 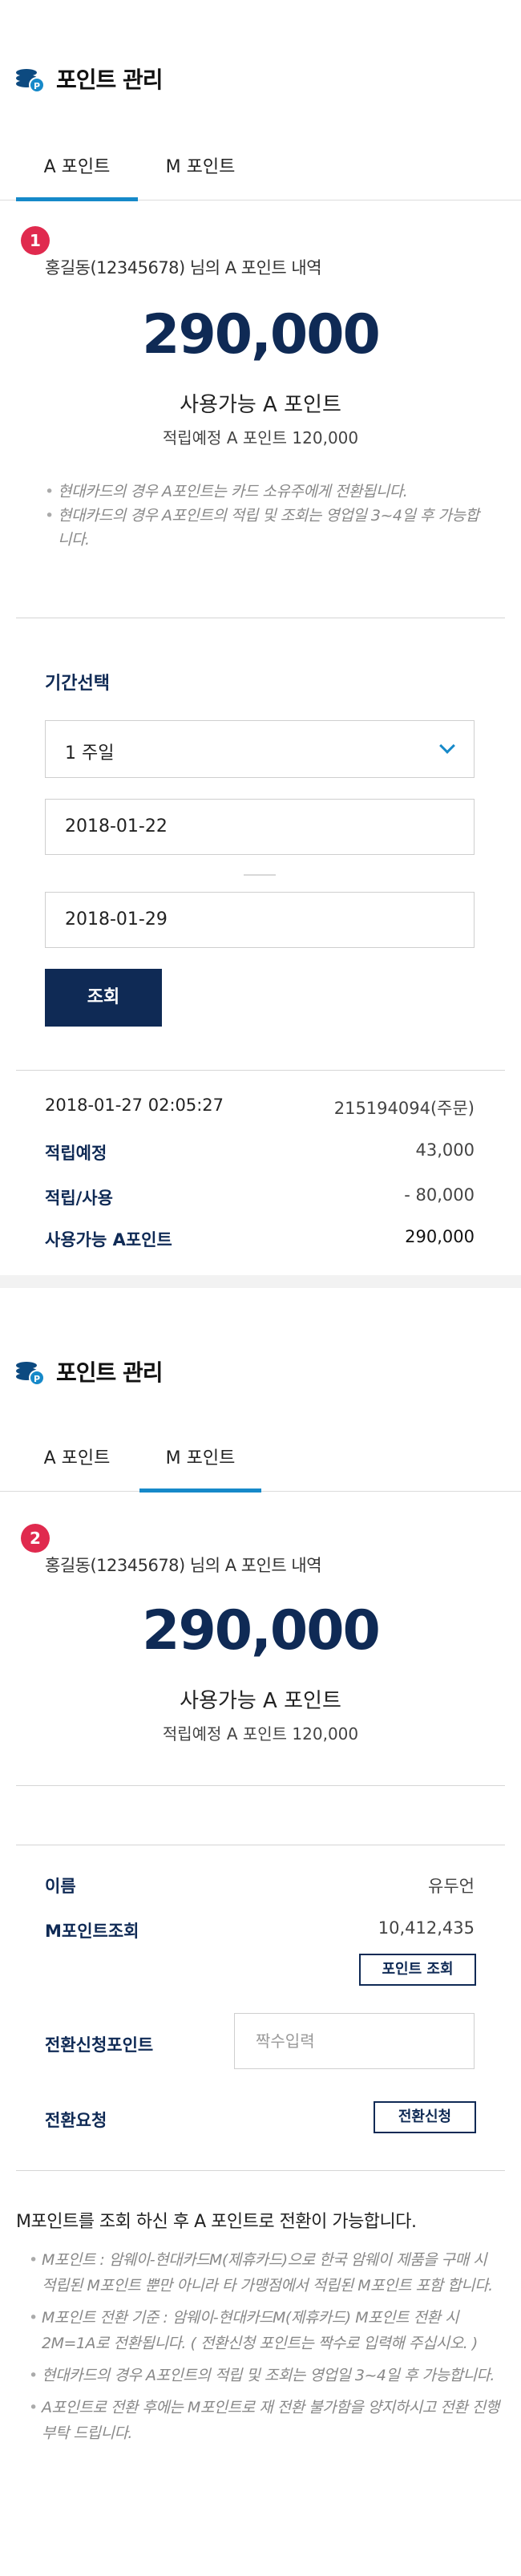 I want to click on search-button: 조회, so click(x=103, y=998).